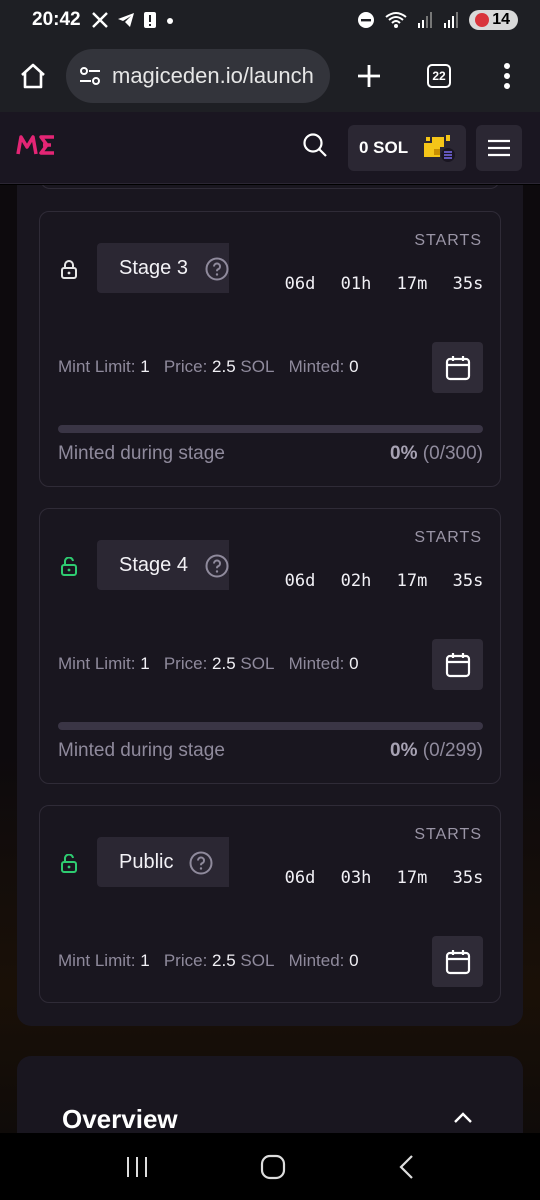 The width and height of the screenshot is (540, 1200). What do you see at coordinates (270, 20) in the screenshot?
I see `status-bar: 20:42 14` at bounding box center [270, 20].